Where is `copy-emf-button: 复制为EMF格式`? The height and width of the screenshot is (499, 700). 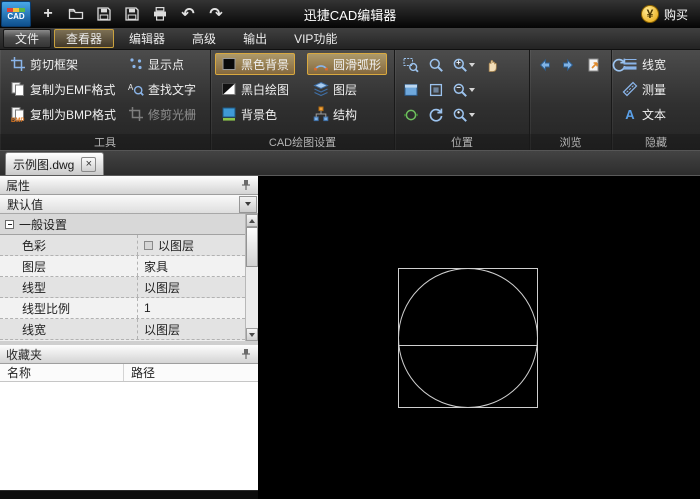
copy-emf-button: 复制为EMF格式 is located at coordinates (63, 89).